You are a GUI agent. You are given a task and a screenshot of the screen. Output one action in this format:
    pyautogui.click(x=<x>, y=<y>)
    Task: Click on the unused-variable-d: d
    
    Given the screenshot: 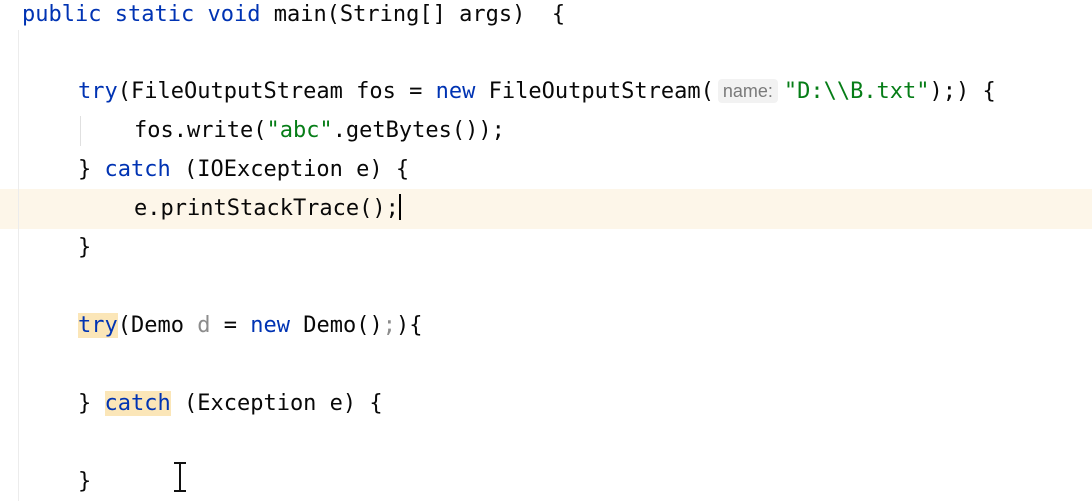 What is the action you would take?
    pyautogui.click(x=204, y=325)
    